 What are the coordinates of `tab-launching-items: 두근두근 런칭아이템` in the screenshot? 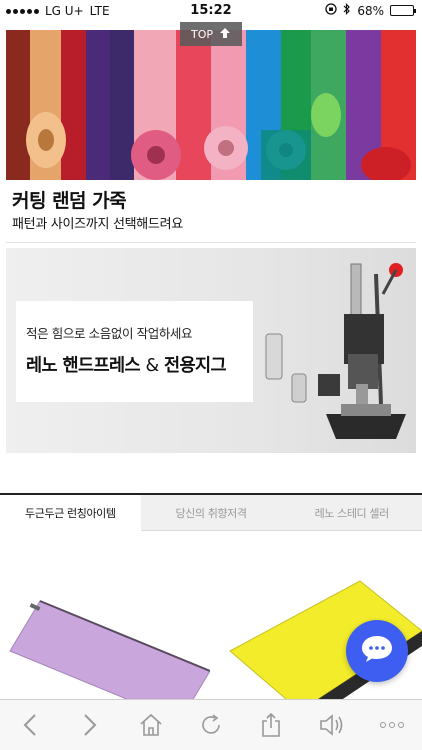 It's located at (70, 513).